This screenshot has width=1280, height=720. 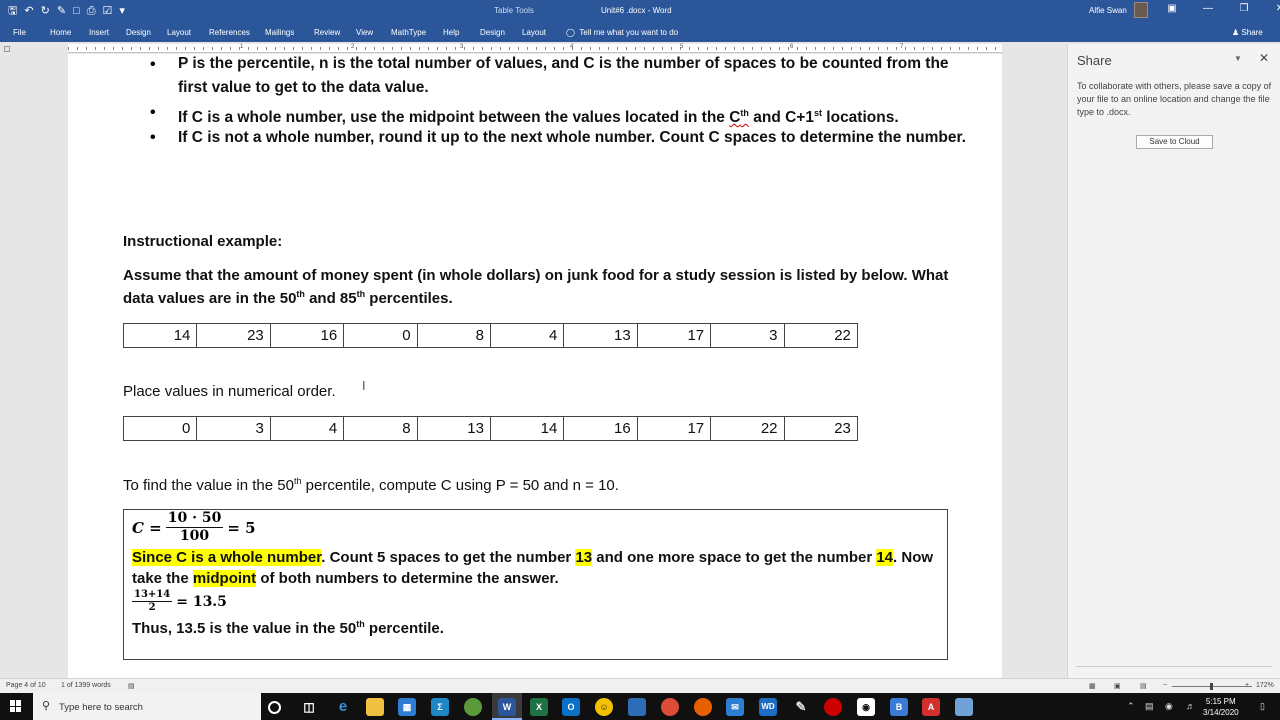 What do you see at coordinates (703, 707) in the screenshot?
I see `firefox-icon` at bounding box center [703, 707].